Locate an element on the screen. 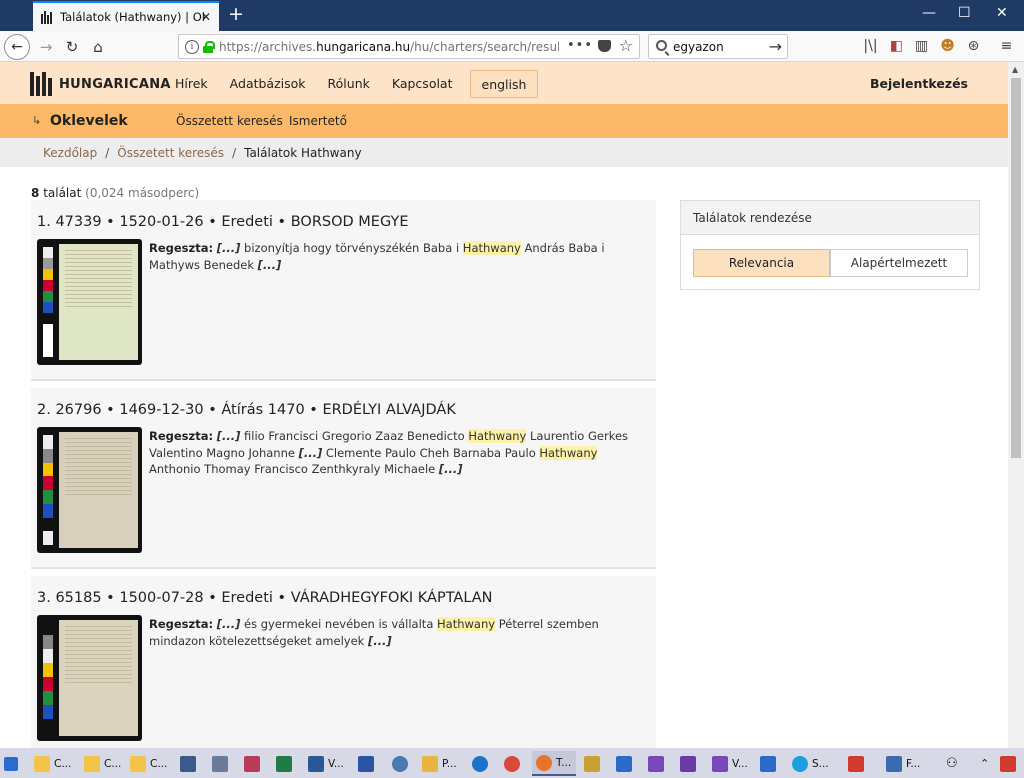 This screenshot has height=778, width=1024. search-input: egyazon is located at coordinates (698, 47).